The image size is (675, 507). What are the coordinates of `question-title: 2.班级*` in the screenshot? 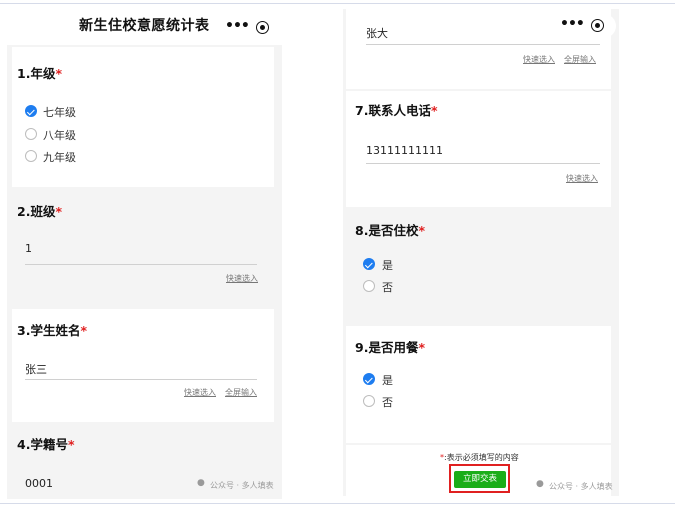 It's located at (39, 211).